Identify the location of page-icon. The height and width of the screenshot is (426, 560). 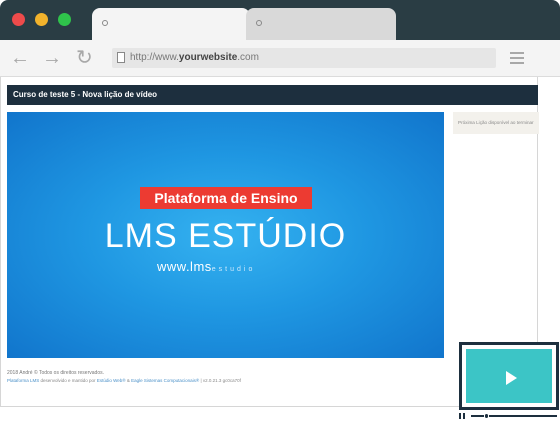
(121, 57).